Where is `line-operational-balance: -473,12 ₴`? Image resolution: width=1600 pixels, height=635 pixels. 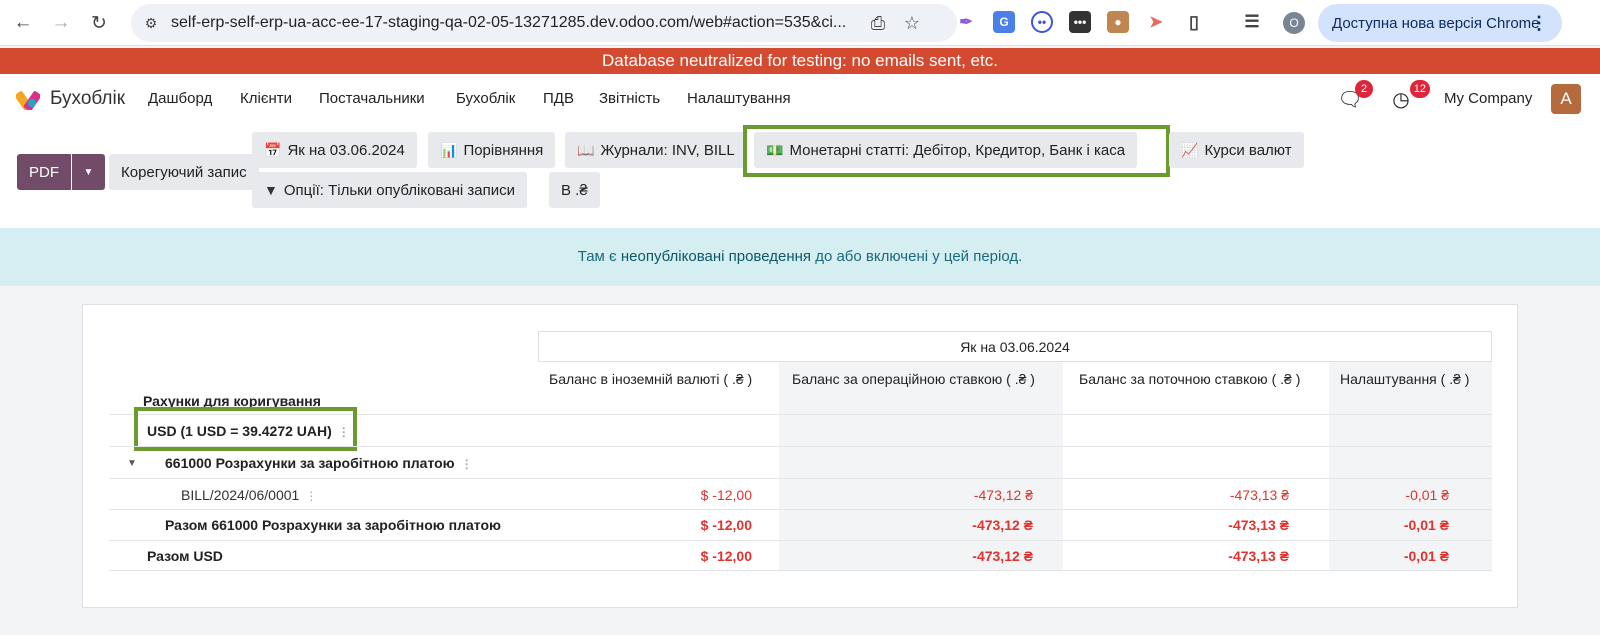
line-operational-balance: -473,12 ₴ is located at coordinates (1003, 495).